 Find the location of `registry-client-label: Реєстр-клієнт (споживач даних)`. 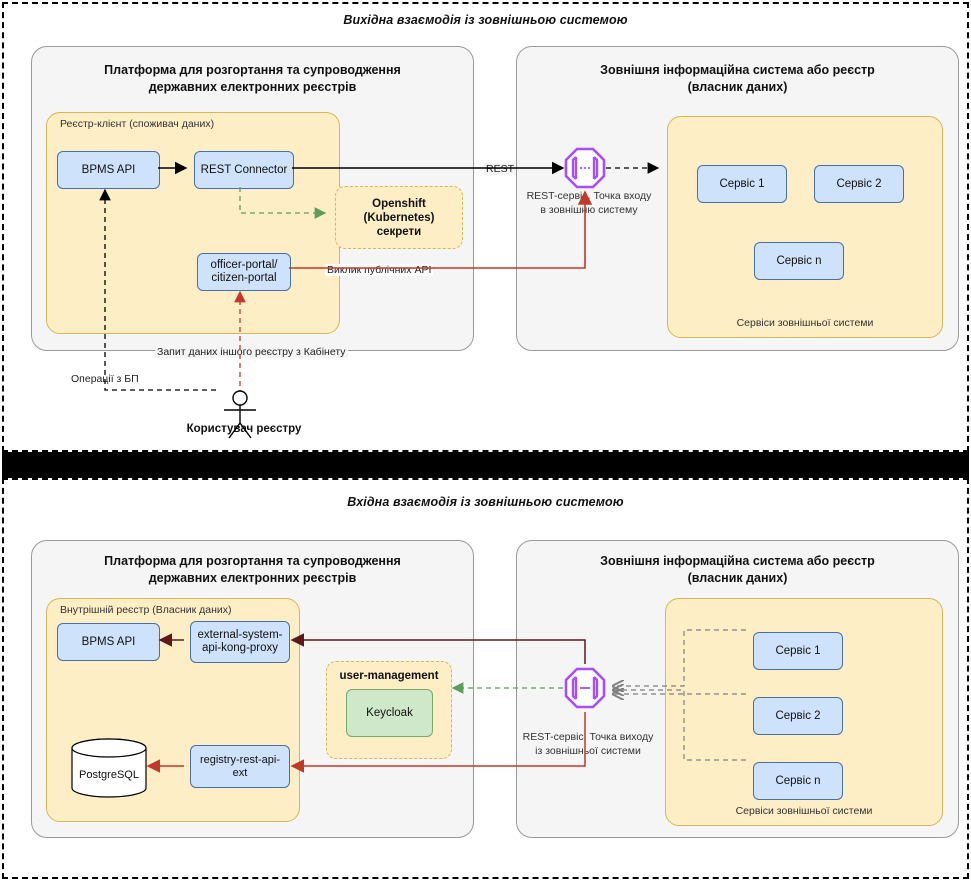

registry-client-label: Реєстр-клієнт (споживач даних) is located at coordinates (137, 124).